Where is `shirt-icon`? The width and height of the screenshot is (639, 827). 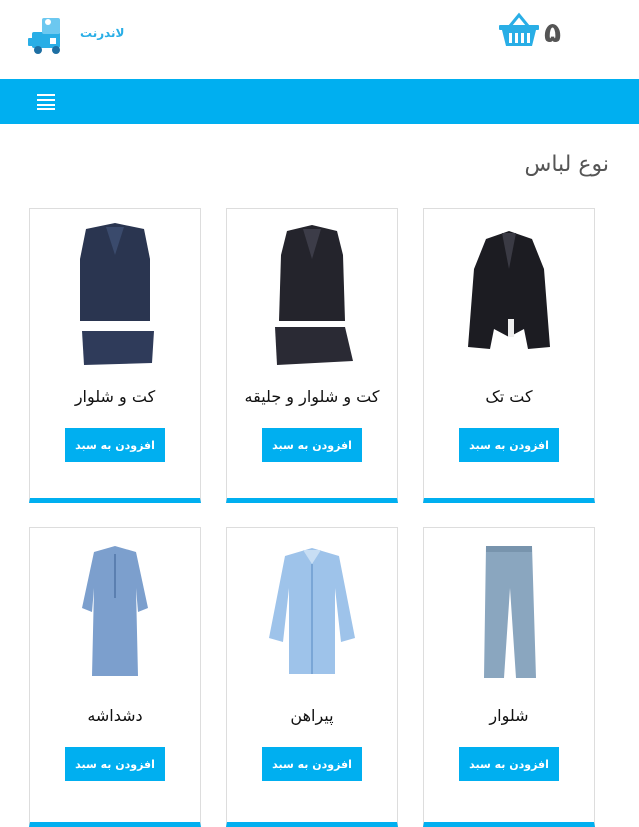
shirt-icon is located at coordinates (312, 611).